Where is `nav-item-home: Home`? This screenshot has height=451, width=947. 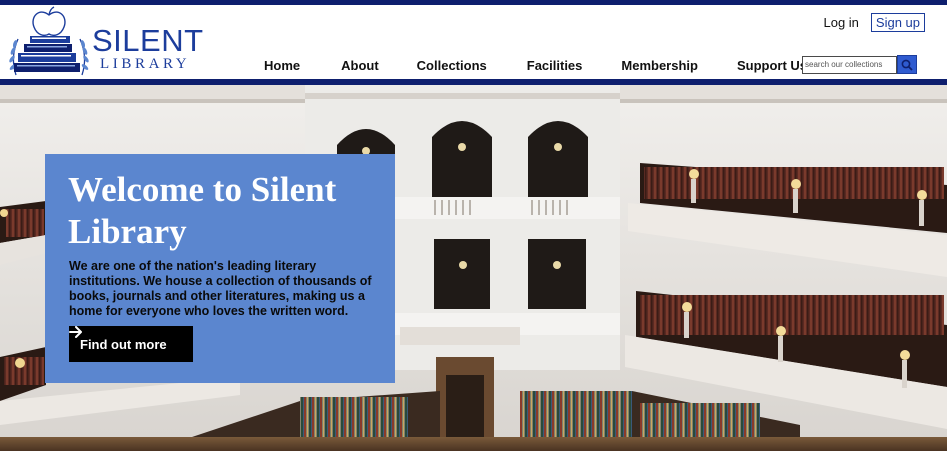
nav-item-home: Home is located at coordinates (282, 67).